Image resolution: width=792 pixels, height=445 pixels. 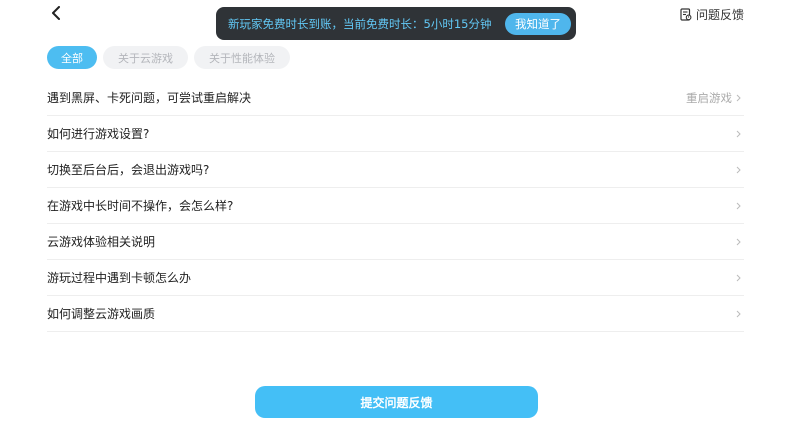 I want to click on feedback-link: 问题反馈, so click(x=712, y=14).